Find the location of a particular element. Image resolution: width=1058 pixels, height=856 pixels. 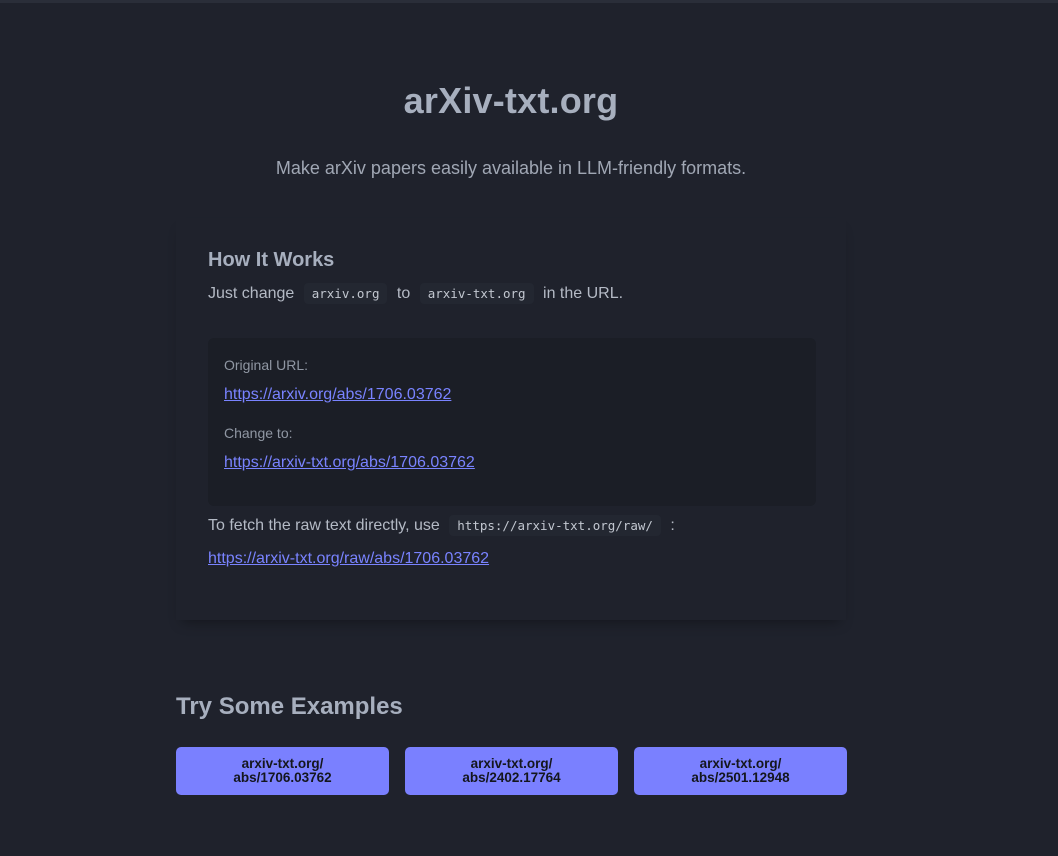

change-to-label: Change to: is located at coordinates (258, 433).